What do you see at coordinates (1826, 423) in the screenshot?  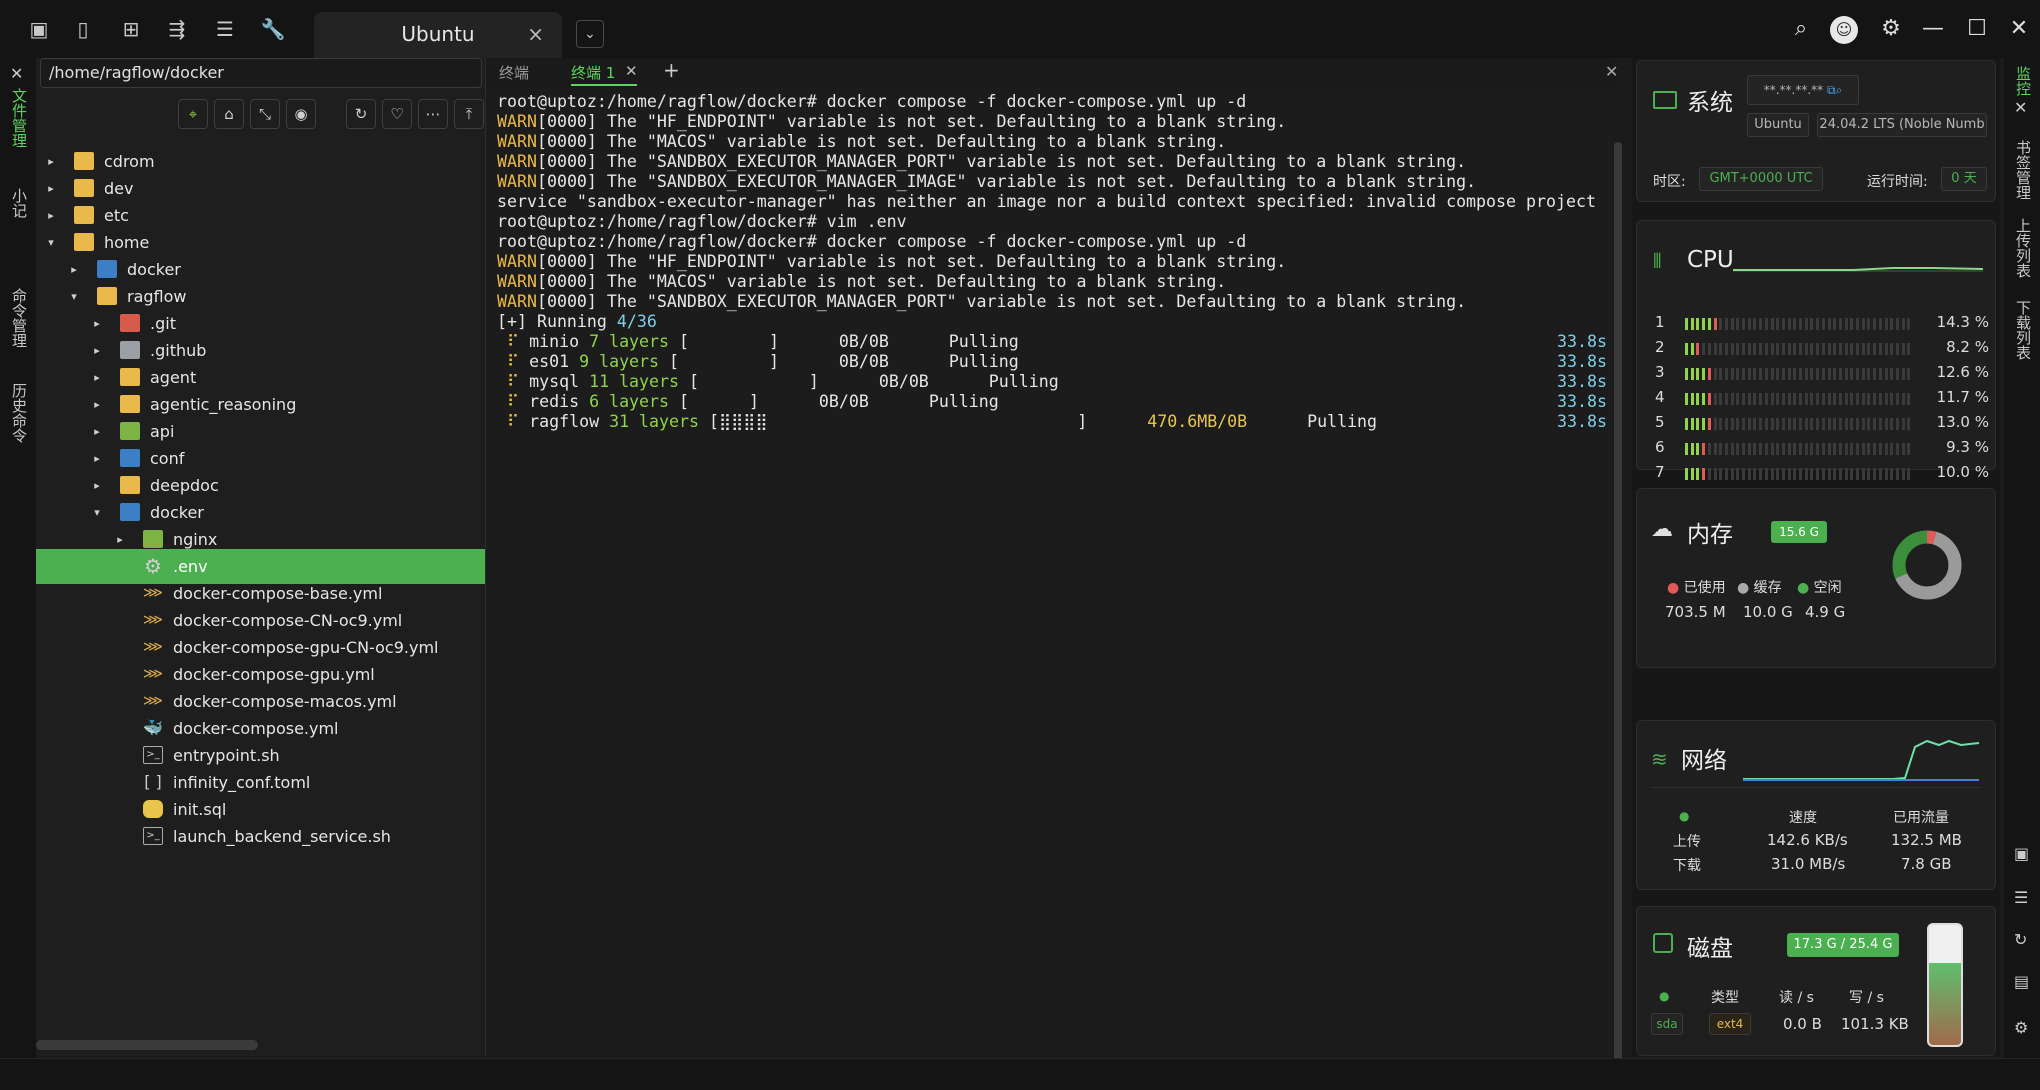 I see `cpu-core-row: 5 13.0 %` at bounding box center [1826, 423].